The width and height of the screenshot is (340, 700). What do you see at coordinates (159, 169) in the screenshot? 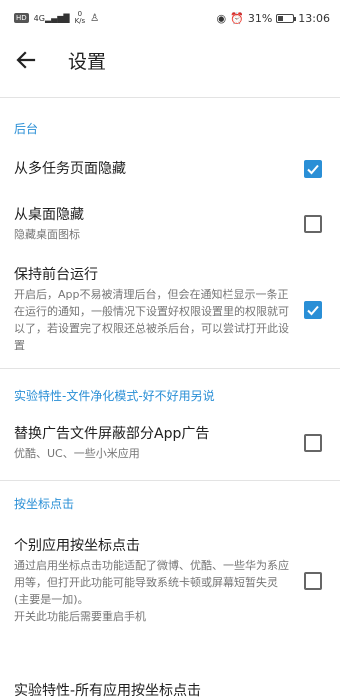
I see `setting-text: 从多任务页面隐藏` at bounding box center [159, 169].